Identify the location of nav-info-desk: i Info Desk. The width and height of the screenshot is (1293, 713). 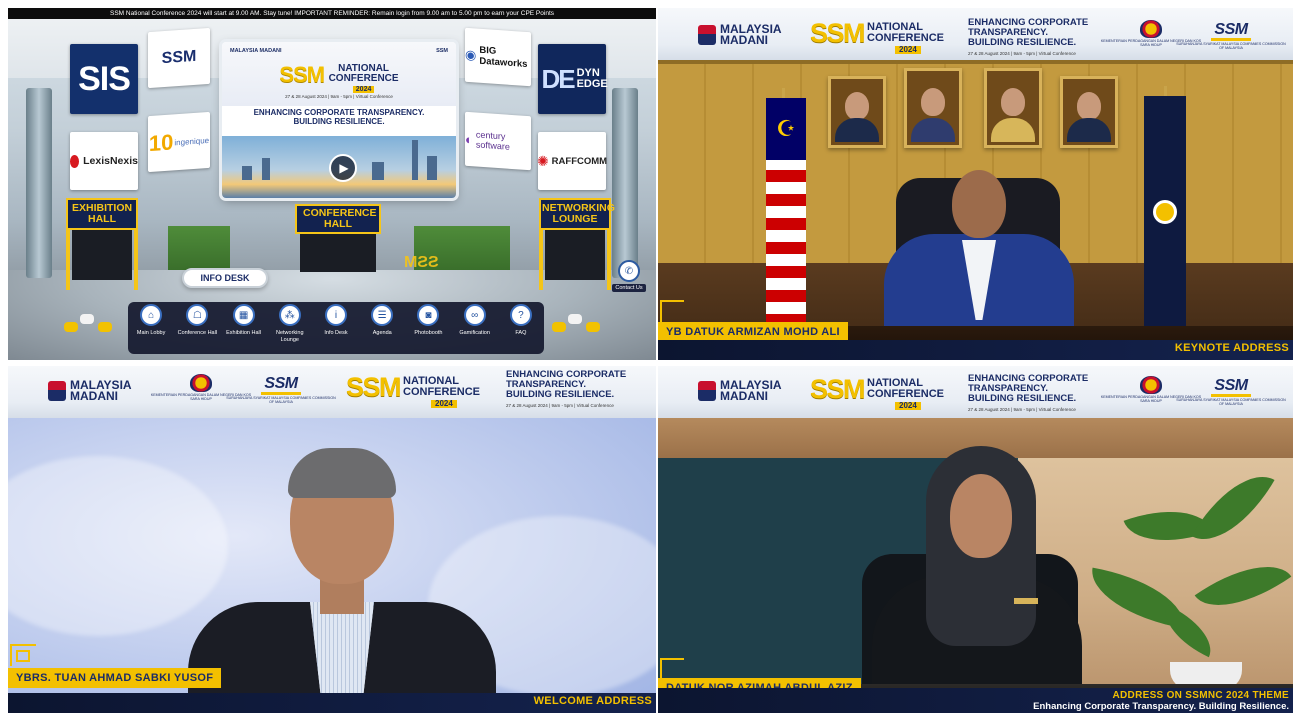
(336, 320).